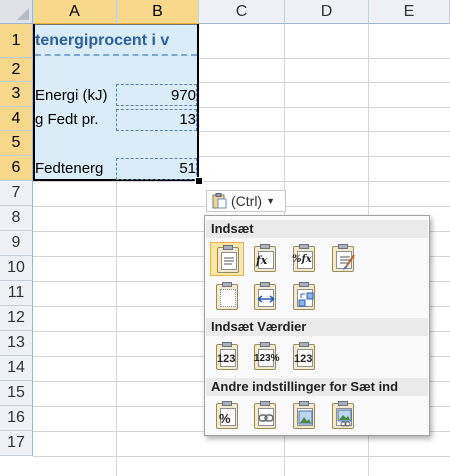 Image resolution: width=450 pixels, height=476 pixels. I want to click on percent-fx-glyph: %fx, so click(302, 259).